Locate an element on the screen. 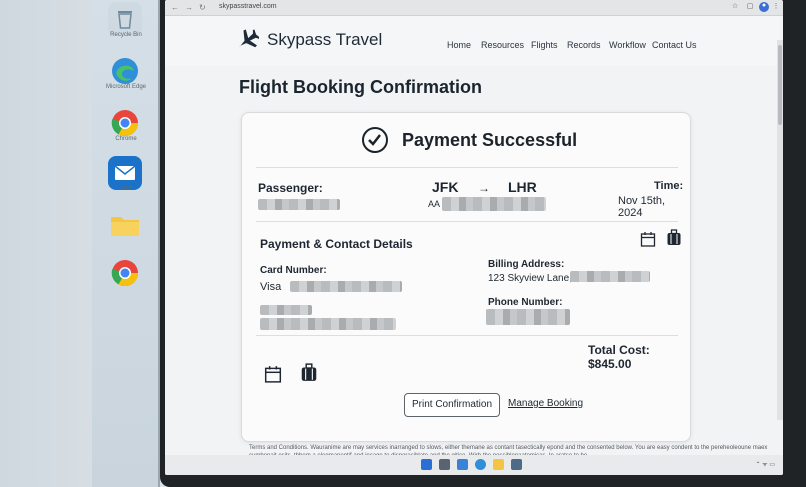 This screenshot has width=806, height=487. flight-number-redacted is located at coordinates (494, 204).